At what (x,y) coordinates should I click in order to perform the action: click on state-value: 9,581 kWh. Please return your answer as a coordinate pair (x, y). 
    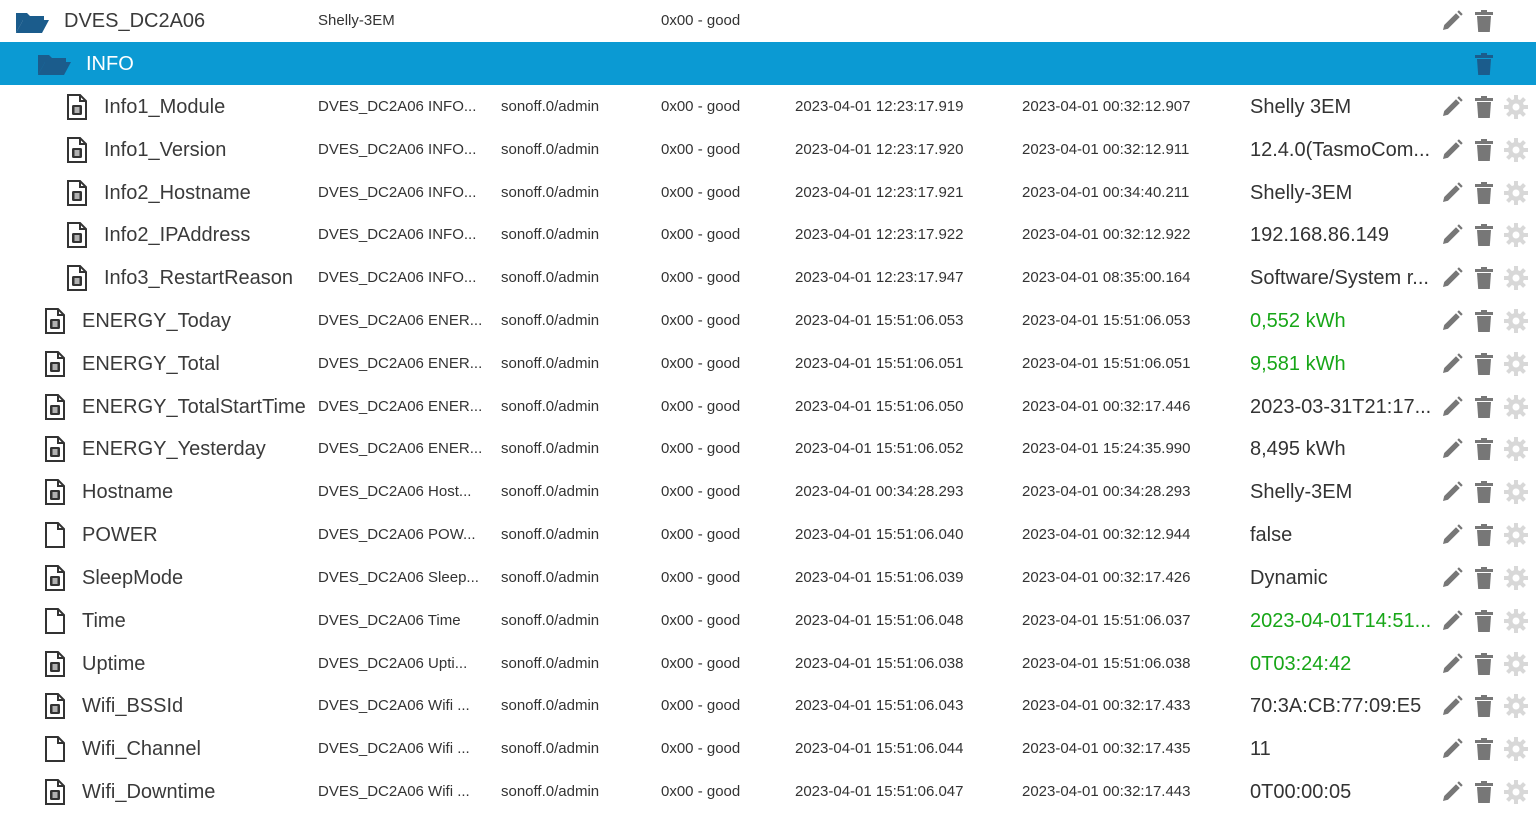
    Looking at the image, I should click on (1298, 364).